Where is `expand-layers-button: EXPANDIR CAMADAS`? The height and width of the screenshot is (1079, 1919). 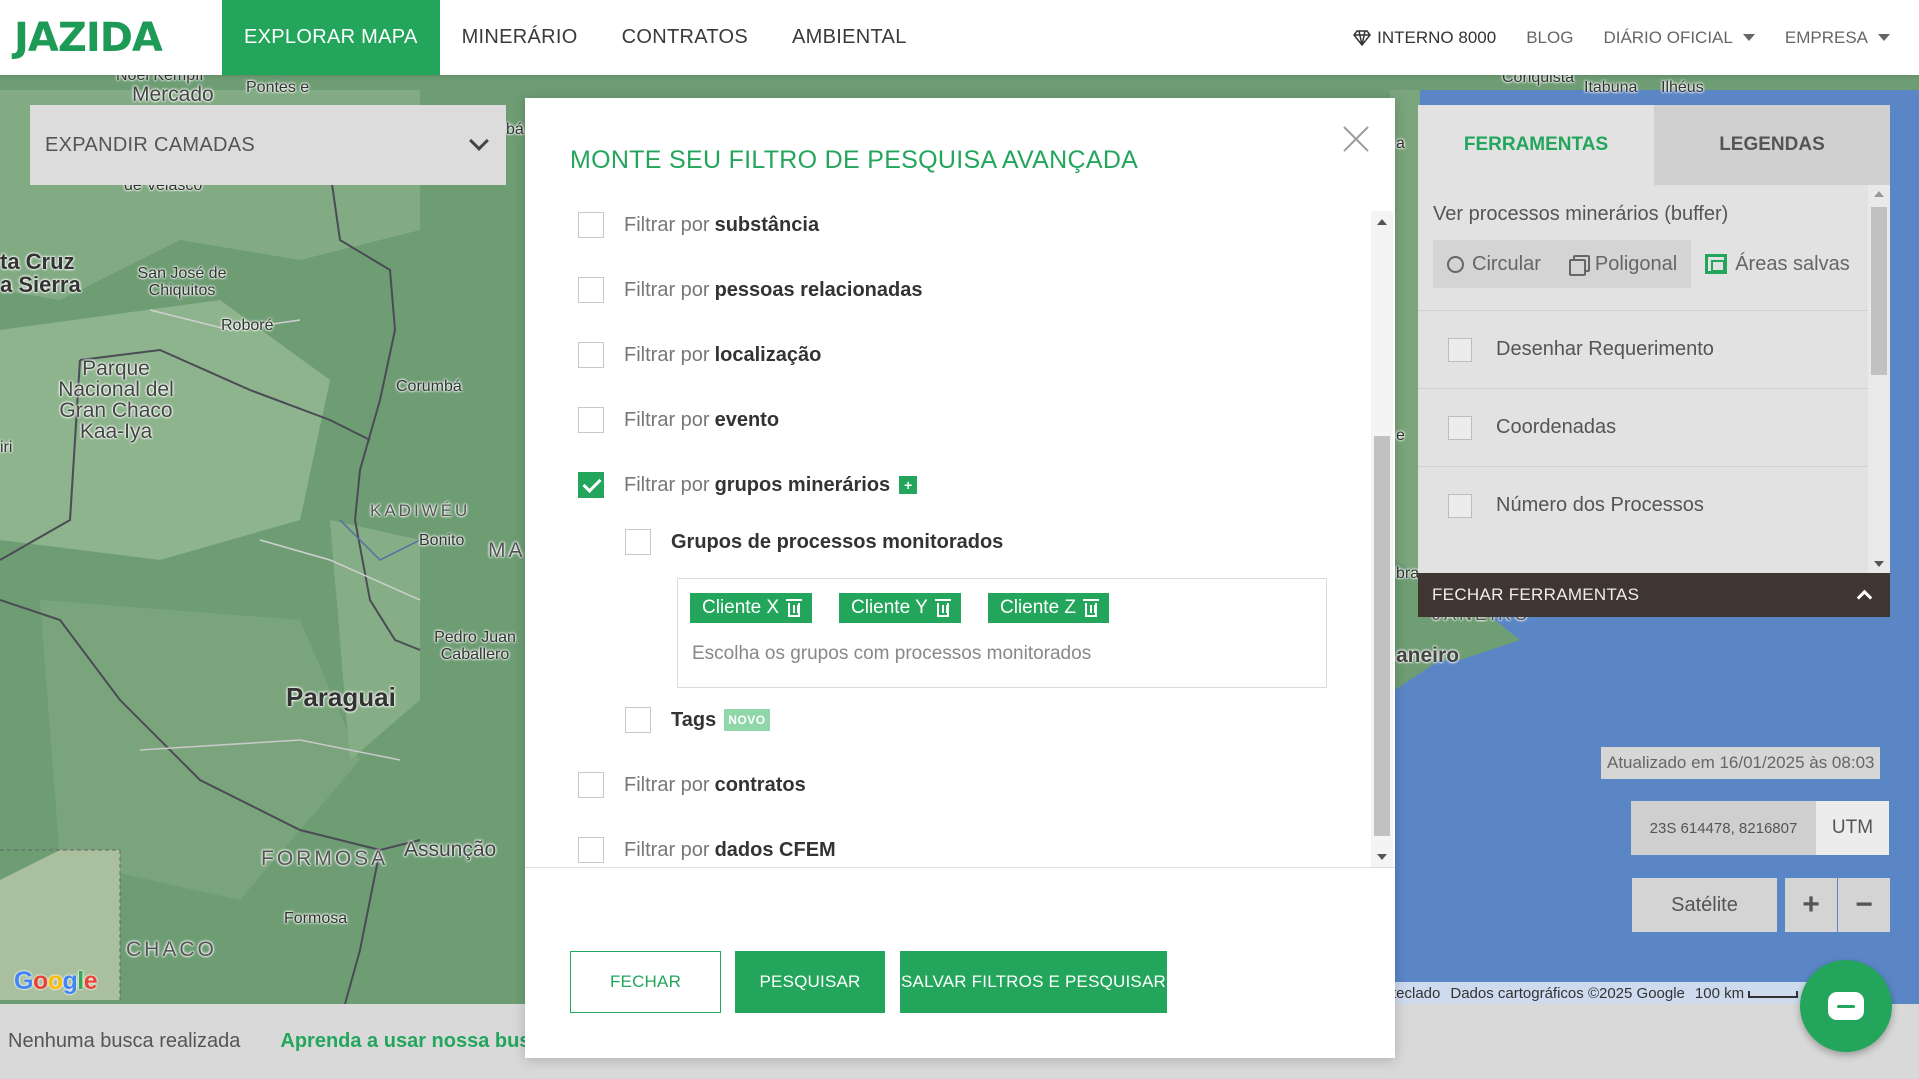 expand-layers-button: EXPANDIR CAMADAS is located at coordinates (268, 145).